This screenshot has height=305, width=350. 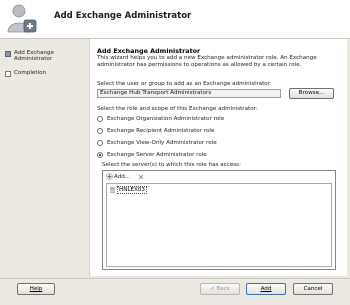 I want to click on radio-view-only-admin: Exchange View-Only Administrator role, so click(x=157, y=143).